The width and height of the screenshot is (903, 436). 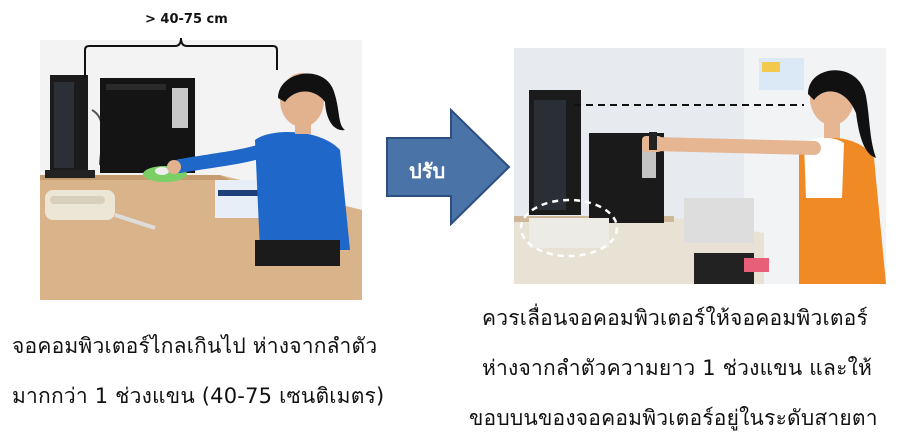 What do you see at coordinates (198, 396) in the screenshot?
I see `left-caption-line-2: มากกว่า 1 ช่วงแขน (40-75 เซนติเมตร)` at bounding box center [198, 396].